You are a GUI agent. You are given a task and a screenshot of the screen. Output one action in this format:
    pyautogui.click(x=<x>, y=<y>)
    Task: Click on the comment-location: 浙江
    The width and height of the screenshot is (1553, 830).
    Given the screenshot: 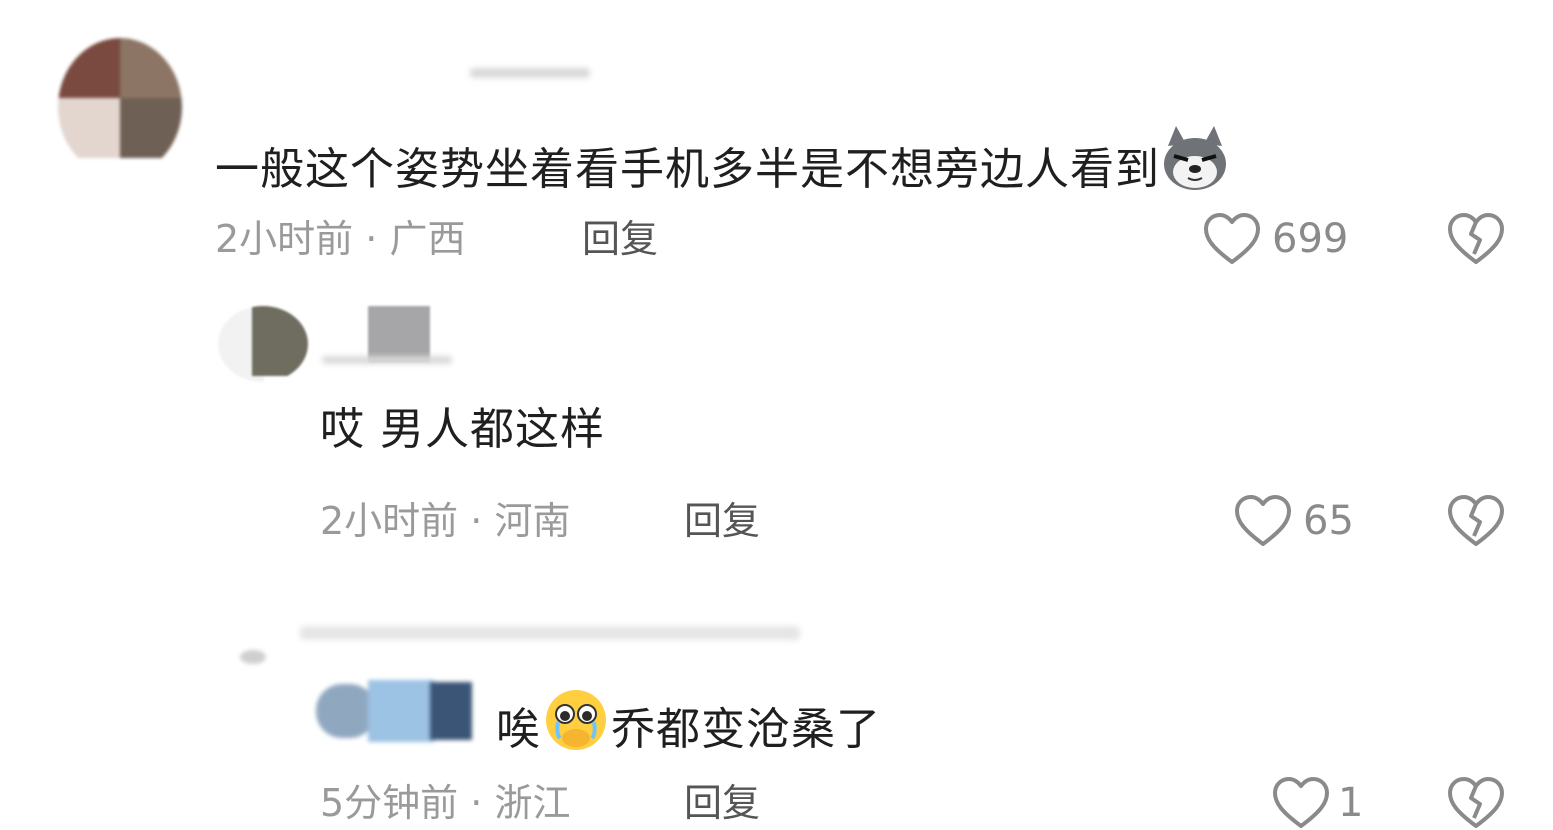 What is the action you would take?
    pyautogui.click(x=532, y=803)
    